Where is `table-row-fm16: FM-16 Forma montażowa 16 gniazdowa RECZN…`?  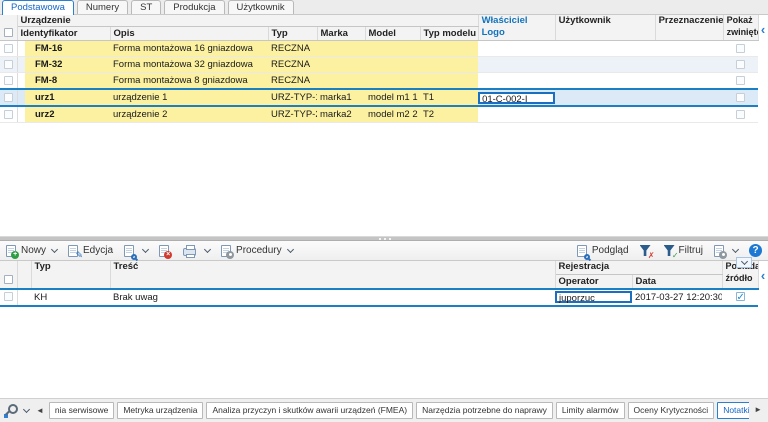
table-row-fm16: FM-16 Forma montażowa 16 gniazdowa RECZN… is located at coordinates (379, 48).